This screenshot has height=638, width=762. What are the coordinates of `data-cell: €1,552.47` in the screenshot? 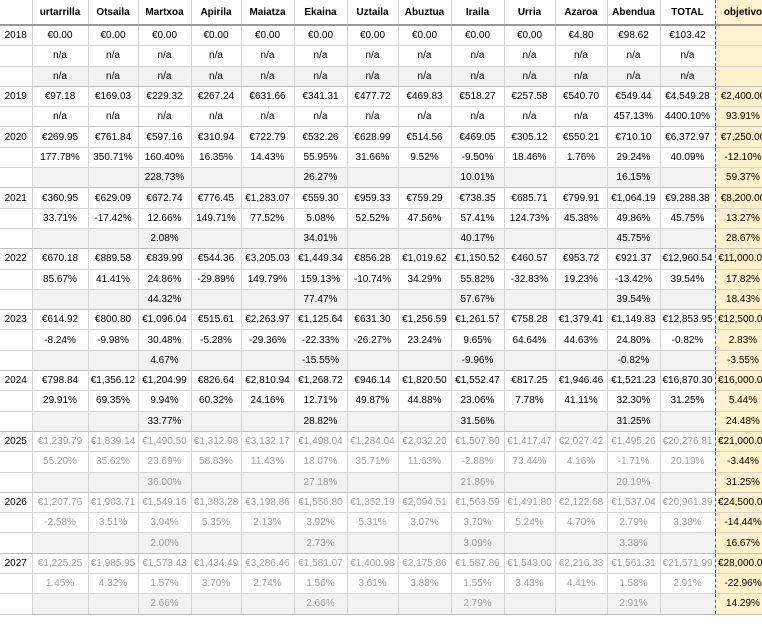 It's located at (478, 381).